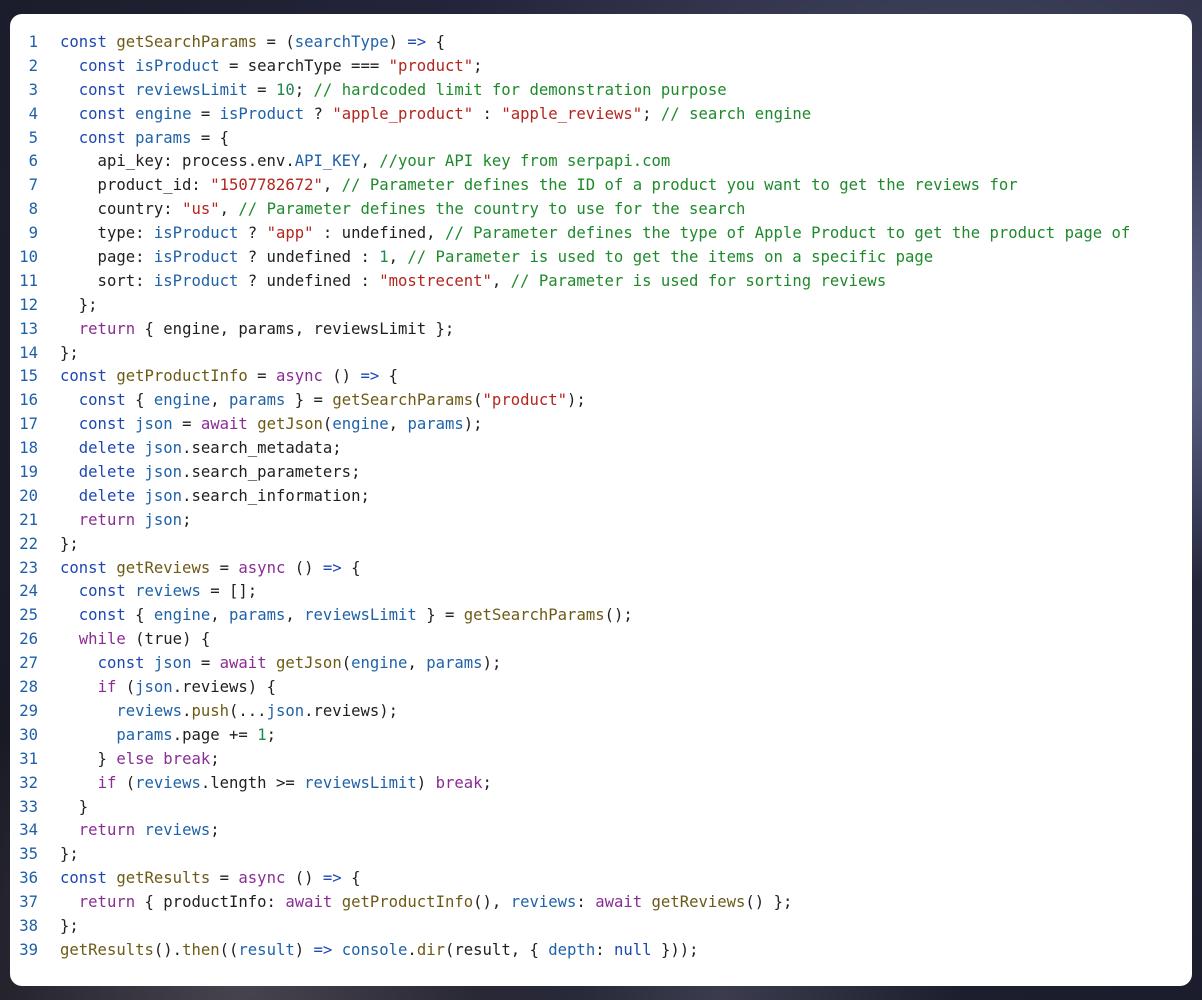 This screenshot has width=1202, height=1000. I want to click on line-number: 13, so click(28, 328).